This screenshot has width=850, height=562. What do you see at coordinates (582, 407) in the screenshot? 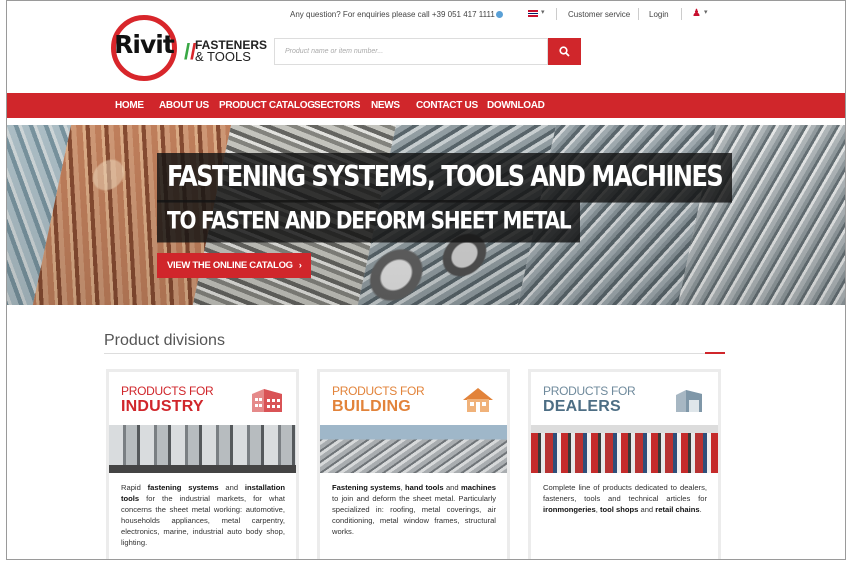
I see `card-title: DEALERS` at bounding box center [582, 407].